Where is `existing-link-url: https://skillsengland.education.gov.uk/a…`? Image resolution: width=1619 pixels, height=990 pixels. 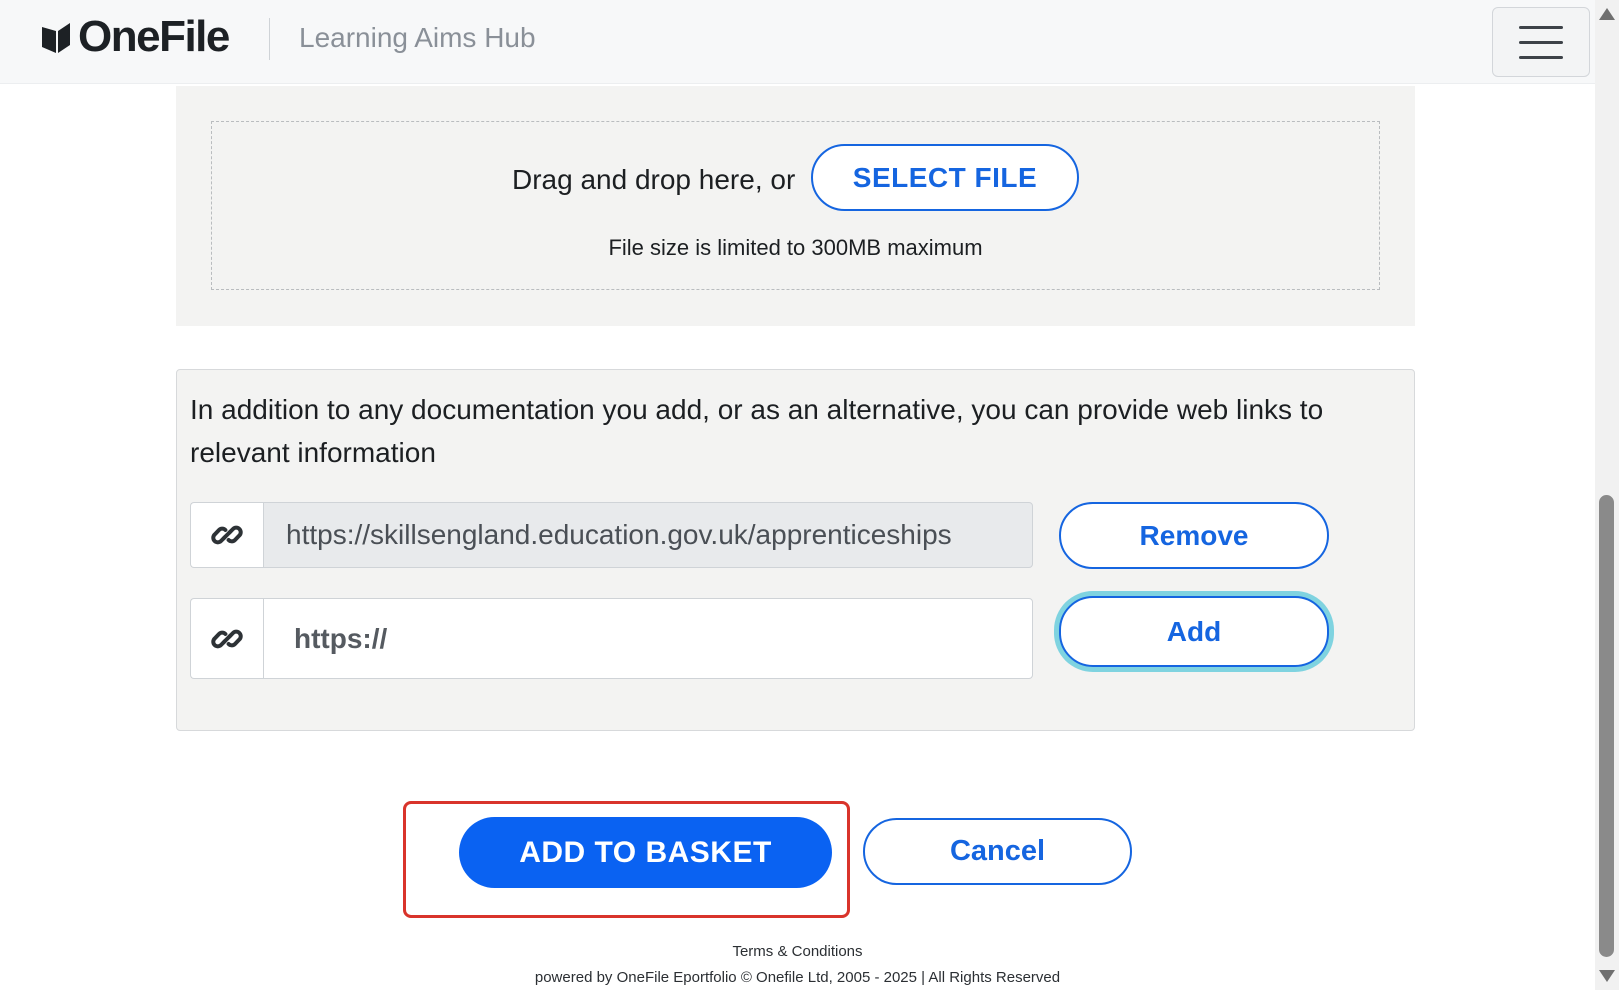 existing-link-url: https://skillsengland.education.gov.uk/a… is located at coordinates (648, 535).